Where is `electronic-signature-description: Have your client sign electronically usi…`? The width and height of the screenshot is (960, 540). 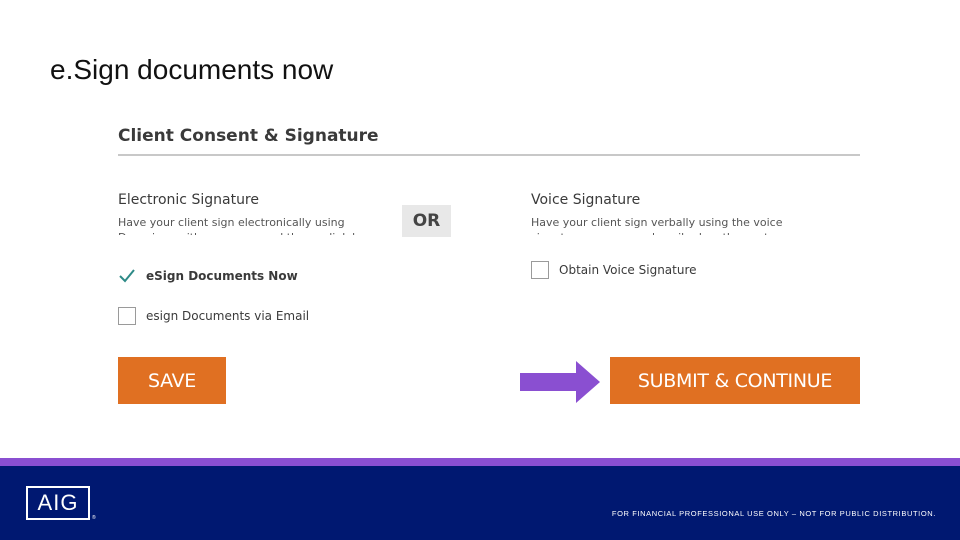 electronic-signature-description: Have your client sign electronically usi… is located at coordinates (242, 225).